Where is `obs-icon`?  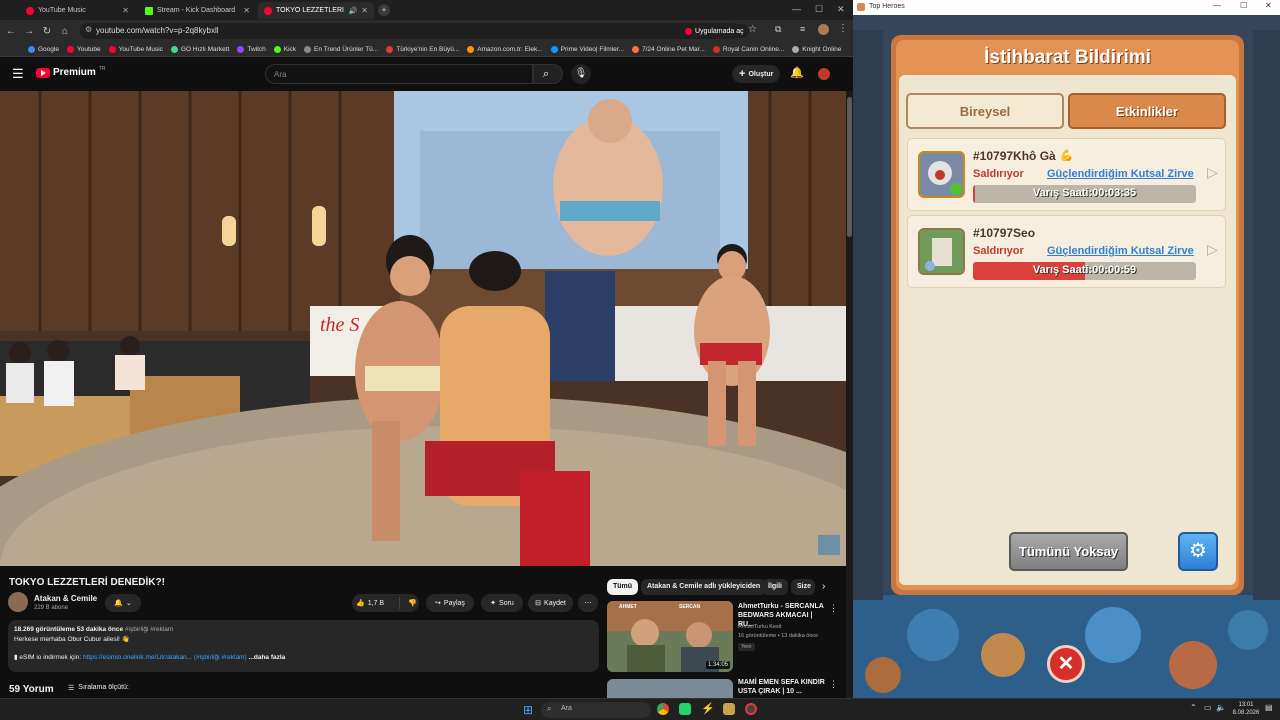
obs-icon is located at coordinates (751, 709).